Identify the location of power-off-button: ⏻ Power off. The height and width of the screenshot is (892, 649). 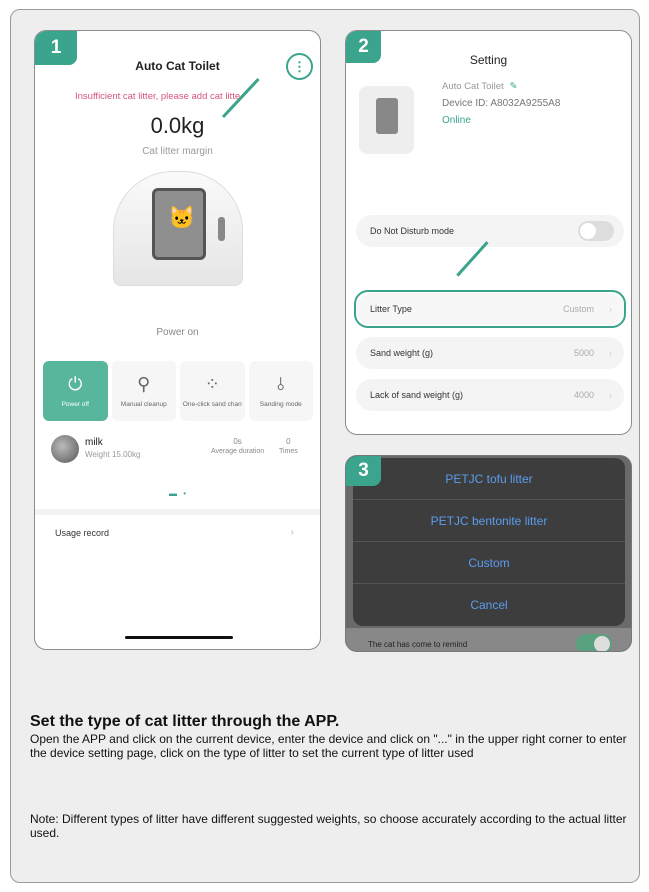
(75, 391).